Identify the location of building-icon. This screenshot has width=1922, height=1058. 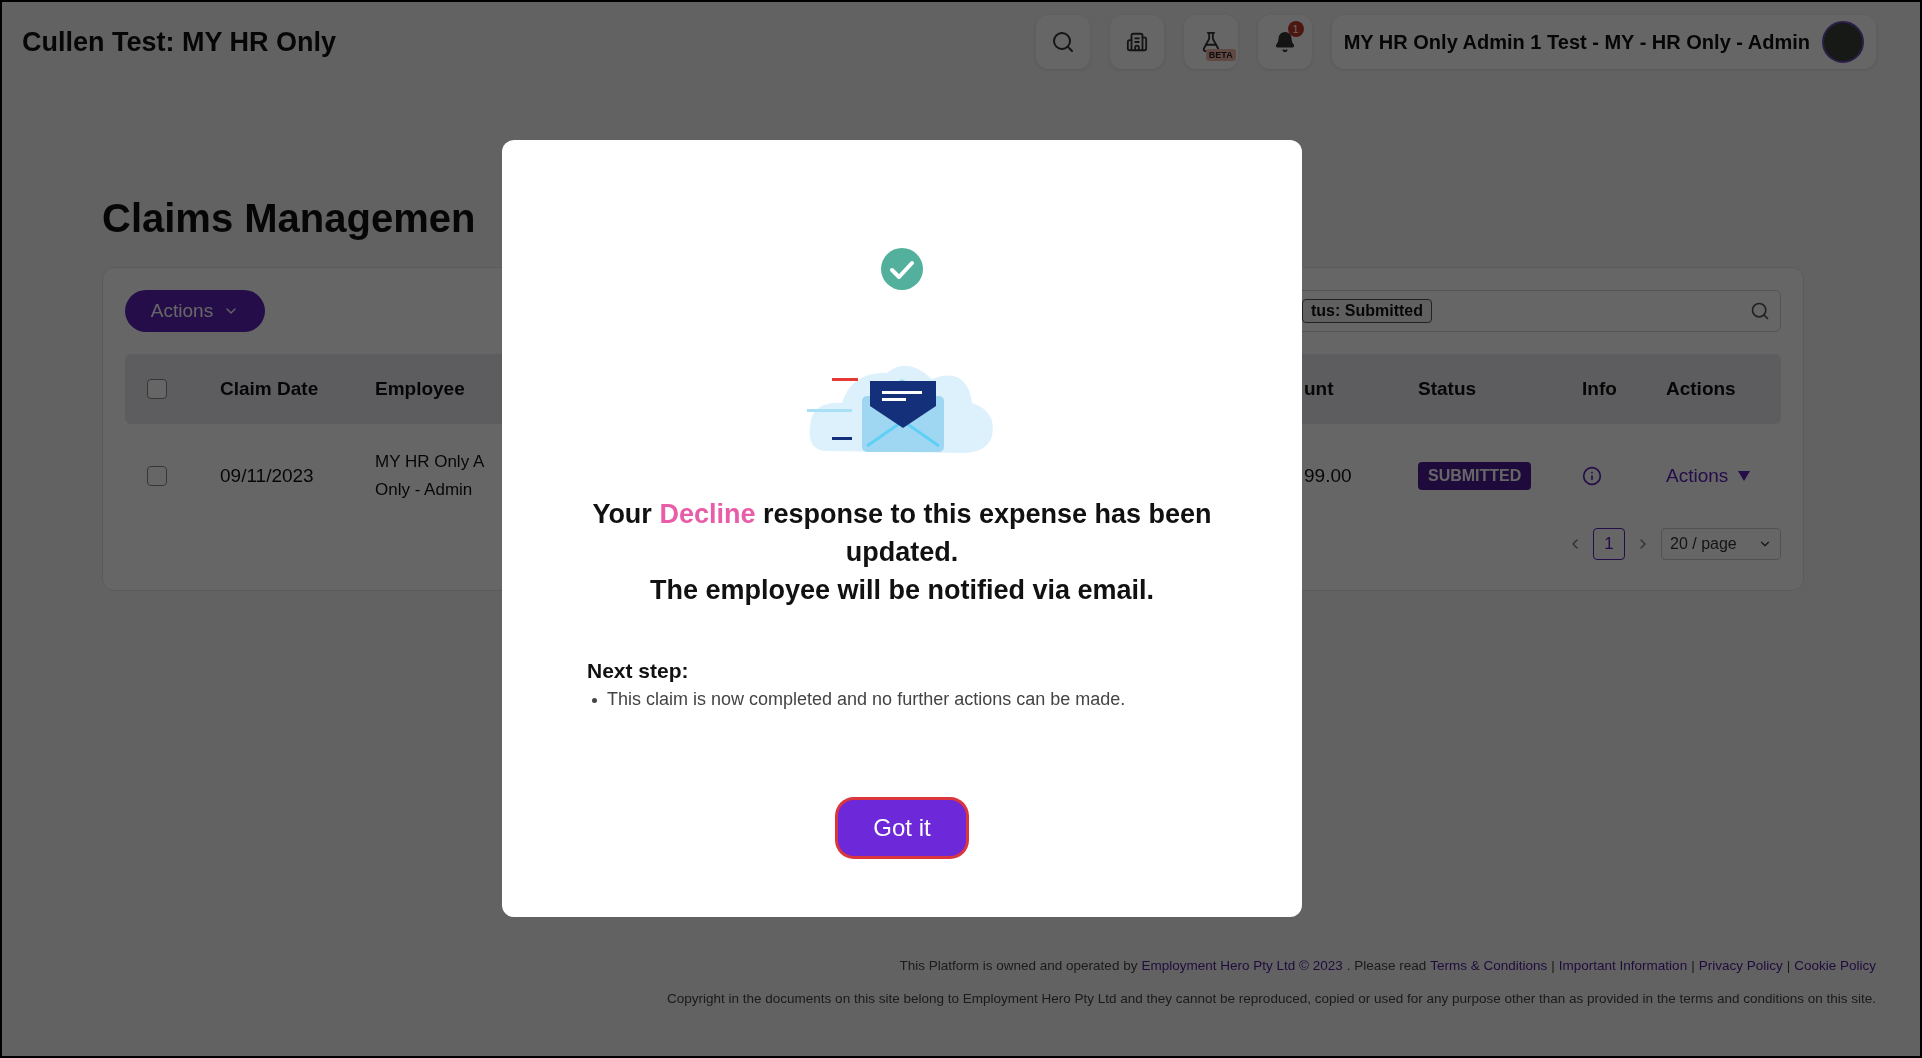
(1136, 42).